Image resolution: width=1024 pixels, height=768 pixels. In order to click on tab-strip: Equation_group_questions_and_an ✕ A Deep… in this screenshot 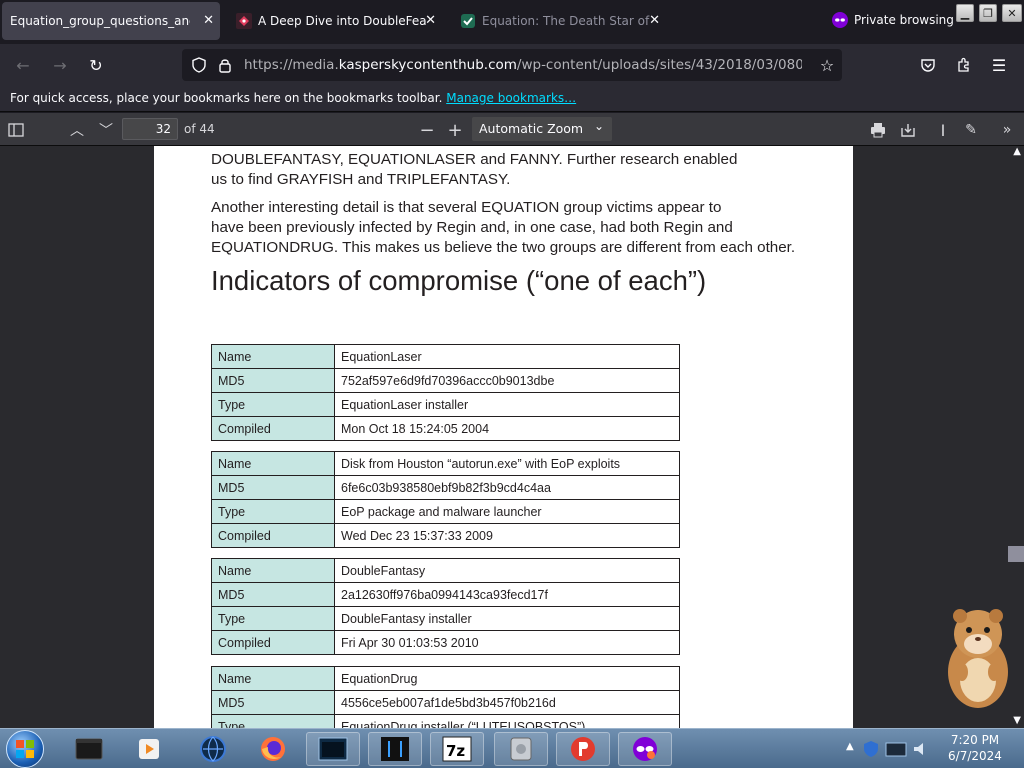, I will do `click(512, 22)`.